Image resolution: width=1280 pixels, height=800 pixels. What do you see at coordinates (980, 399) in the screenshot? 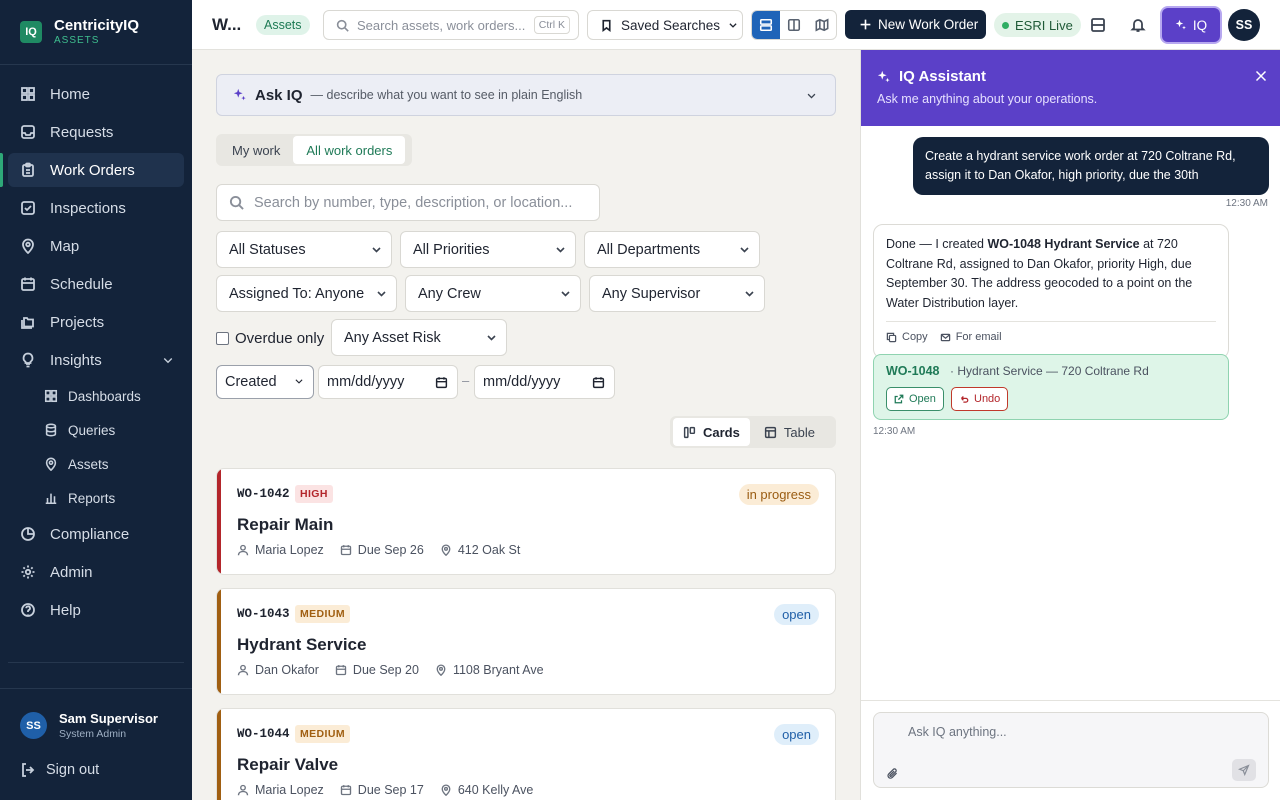
I see `undo-button: Undo` at bounding box center [980, 399].